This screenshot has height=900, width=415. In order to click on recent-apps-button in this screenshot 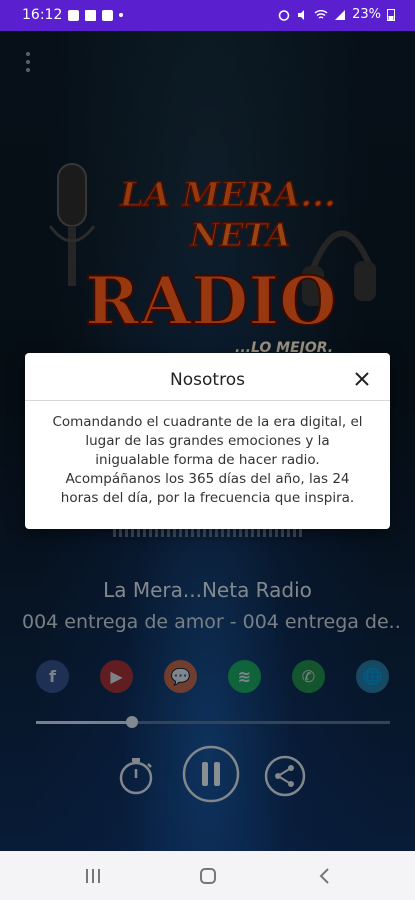, I will do `click(93, 876)`.